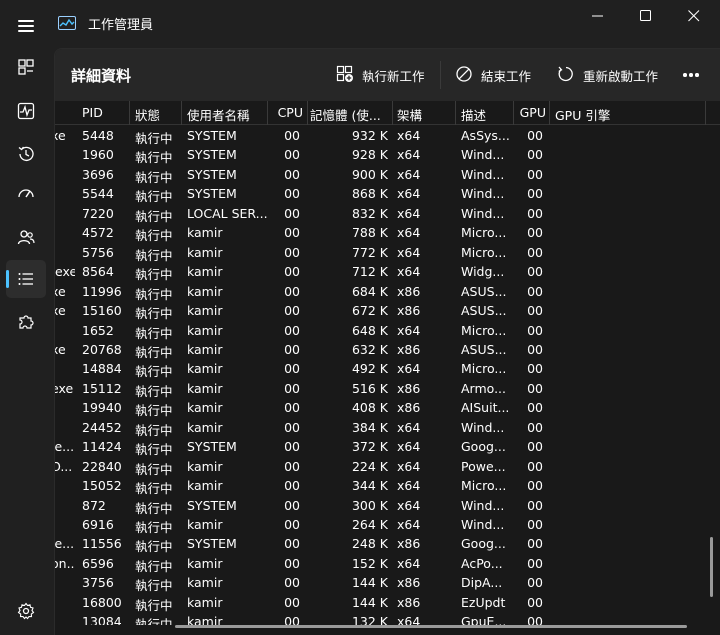 Image resolution: width=720 pixels, height=635 pixels. What do you see at coordinates (344, 73) in the screenshot?
I see `new-task-icon` at bounding box center [344, 73].